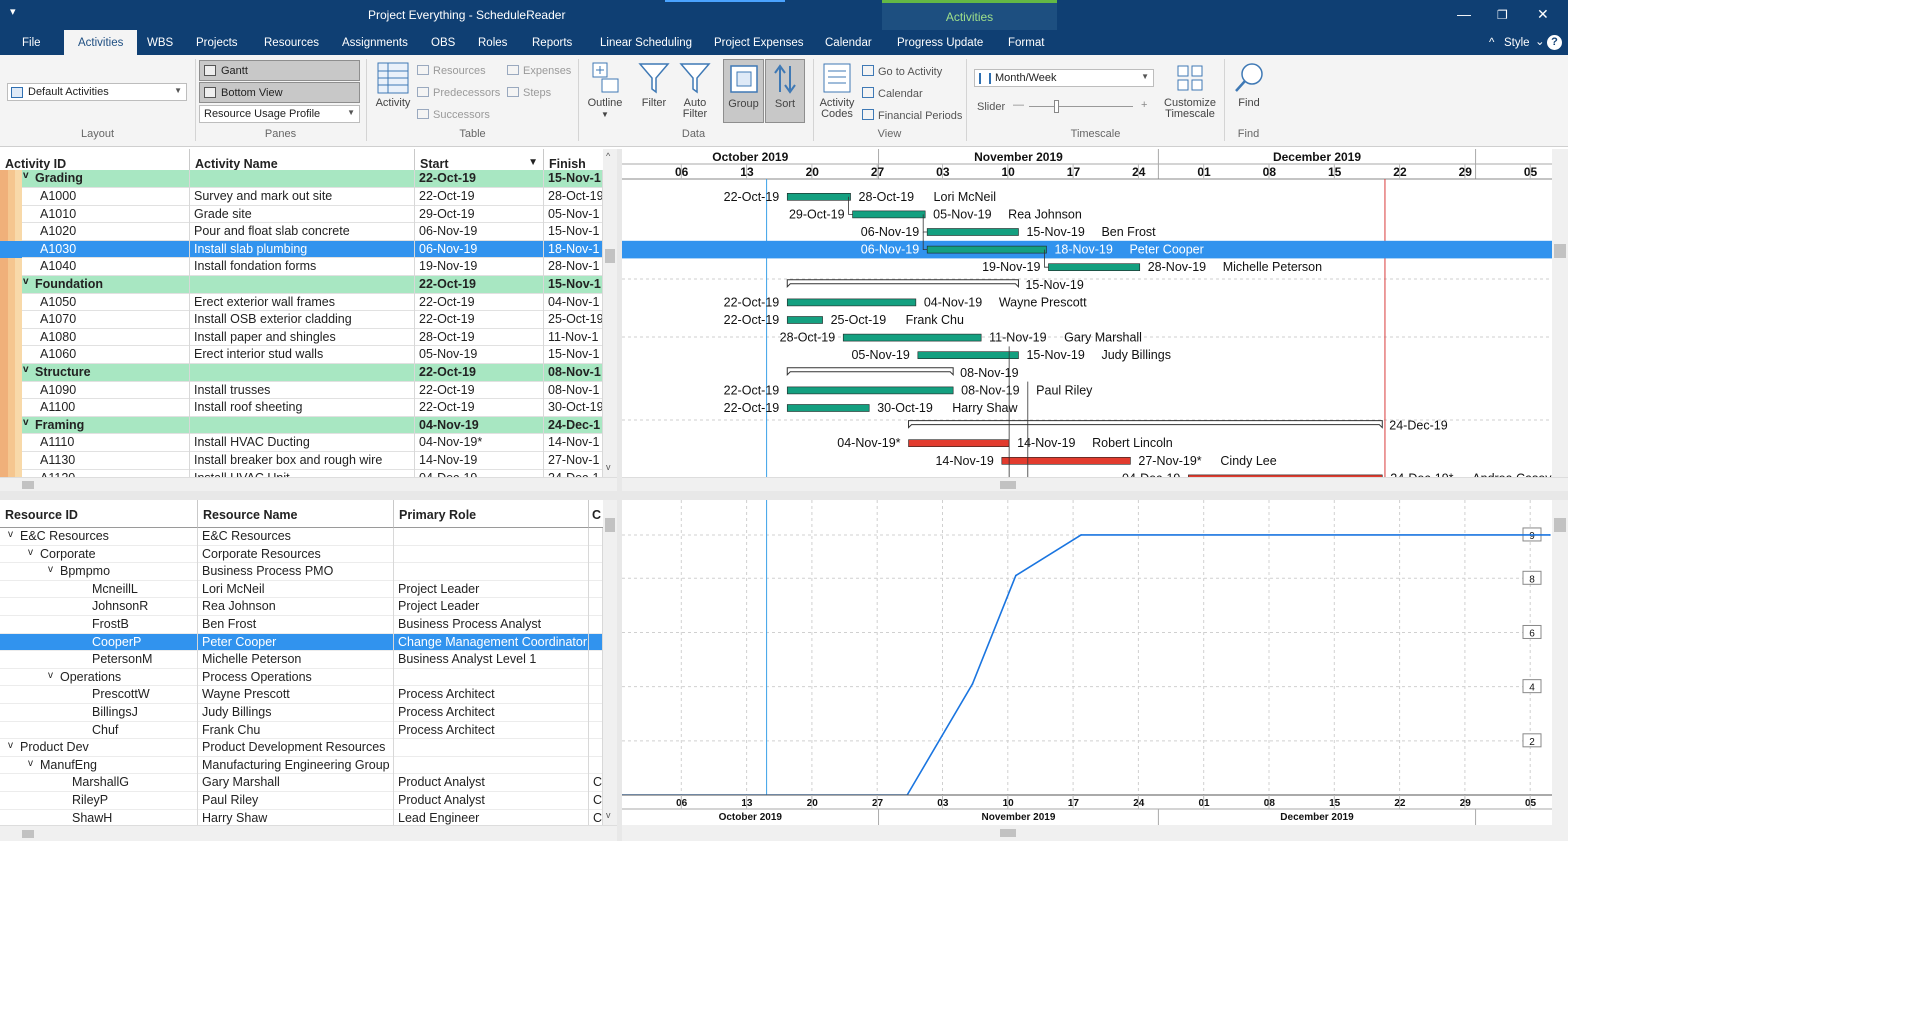 This screenshot has width=1920, height=1030. I want to click on resource-row: Chuf Frank Chu Process Architect, so click(301, 730).